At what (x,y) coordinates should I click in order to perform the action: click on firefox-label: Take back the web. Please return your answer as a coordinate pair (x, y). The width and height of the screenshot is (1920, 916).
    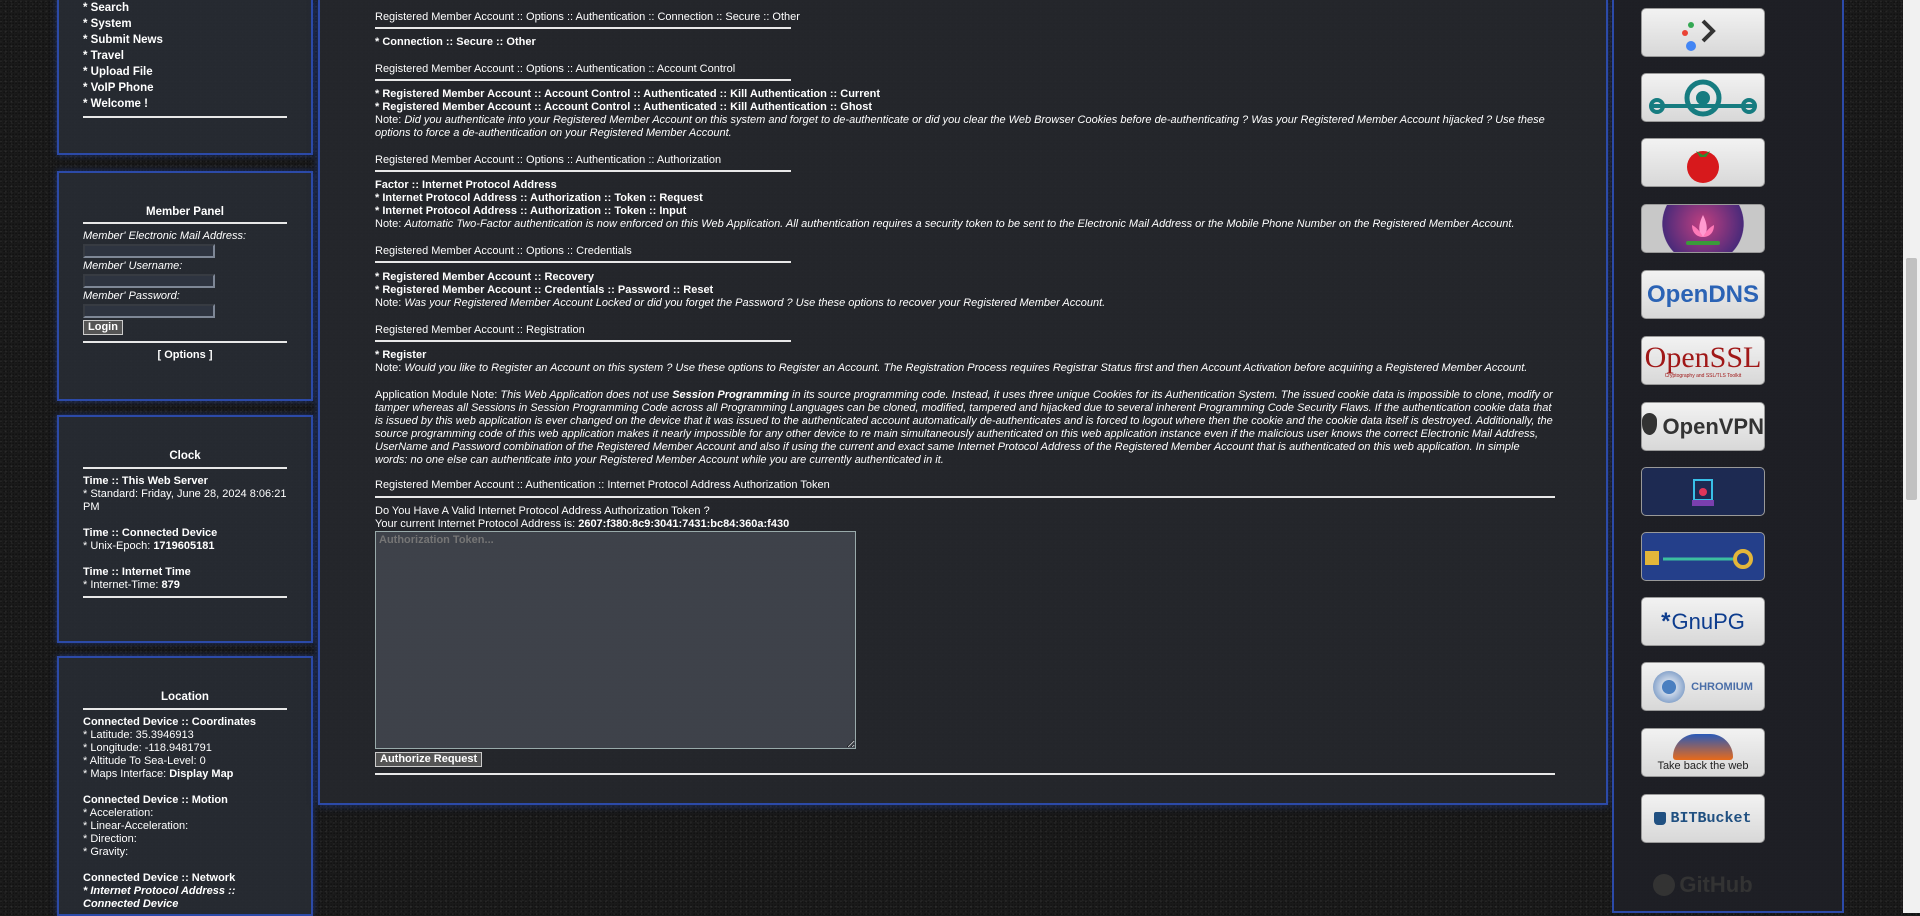
    Looking at the image, I should click on (1703, 765).